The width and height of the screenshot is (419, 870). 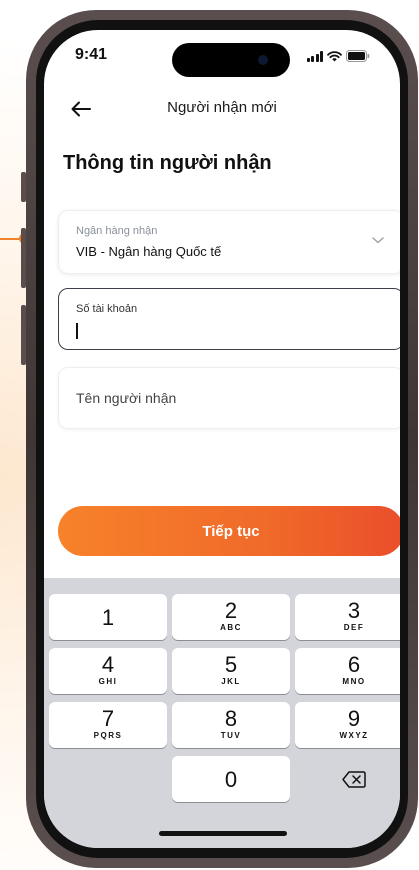 What do you see at coordinates (231, 610) in the screenshot?
I see `key-digit: 2` at bounding box center [231, 610].